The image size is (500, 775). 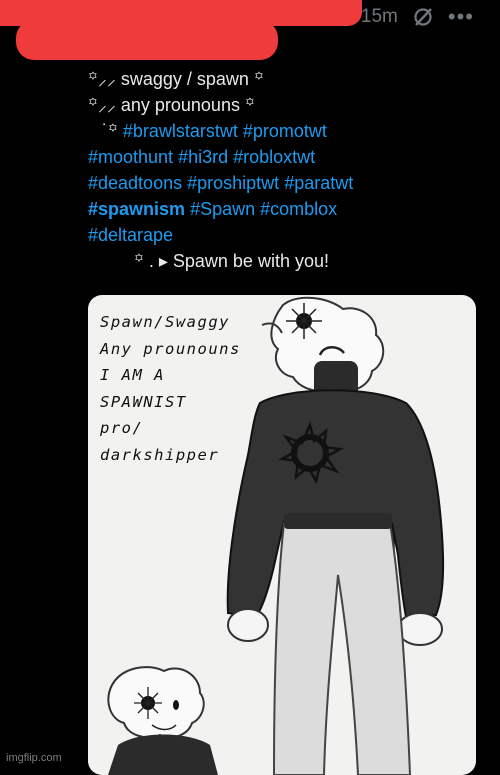 I want to click on hashtag-link: #promotwt, so click(x=285, y=131).